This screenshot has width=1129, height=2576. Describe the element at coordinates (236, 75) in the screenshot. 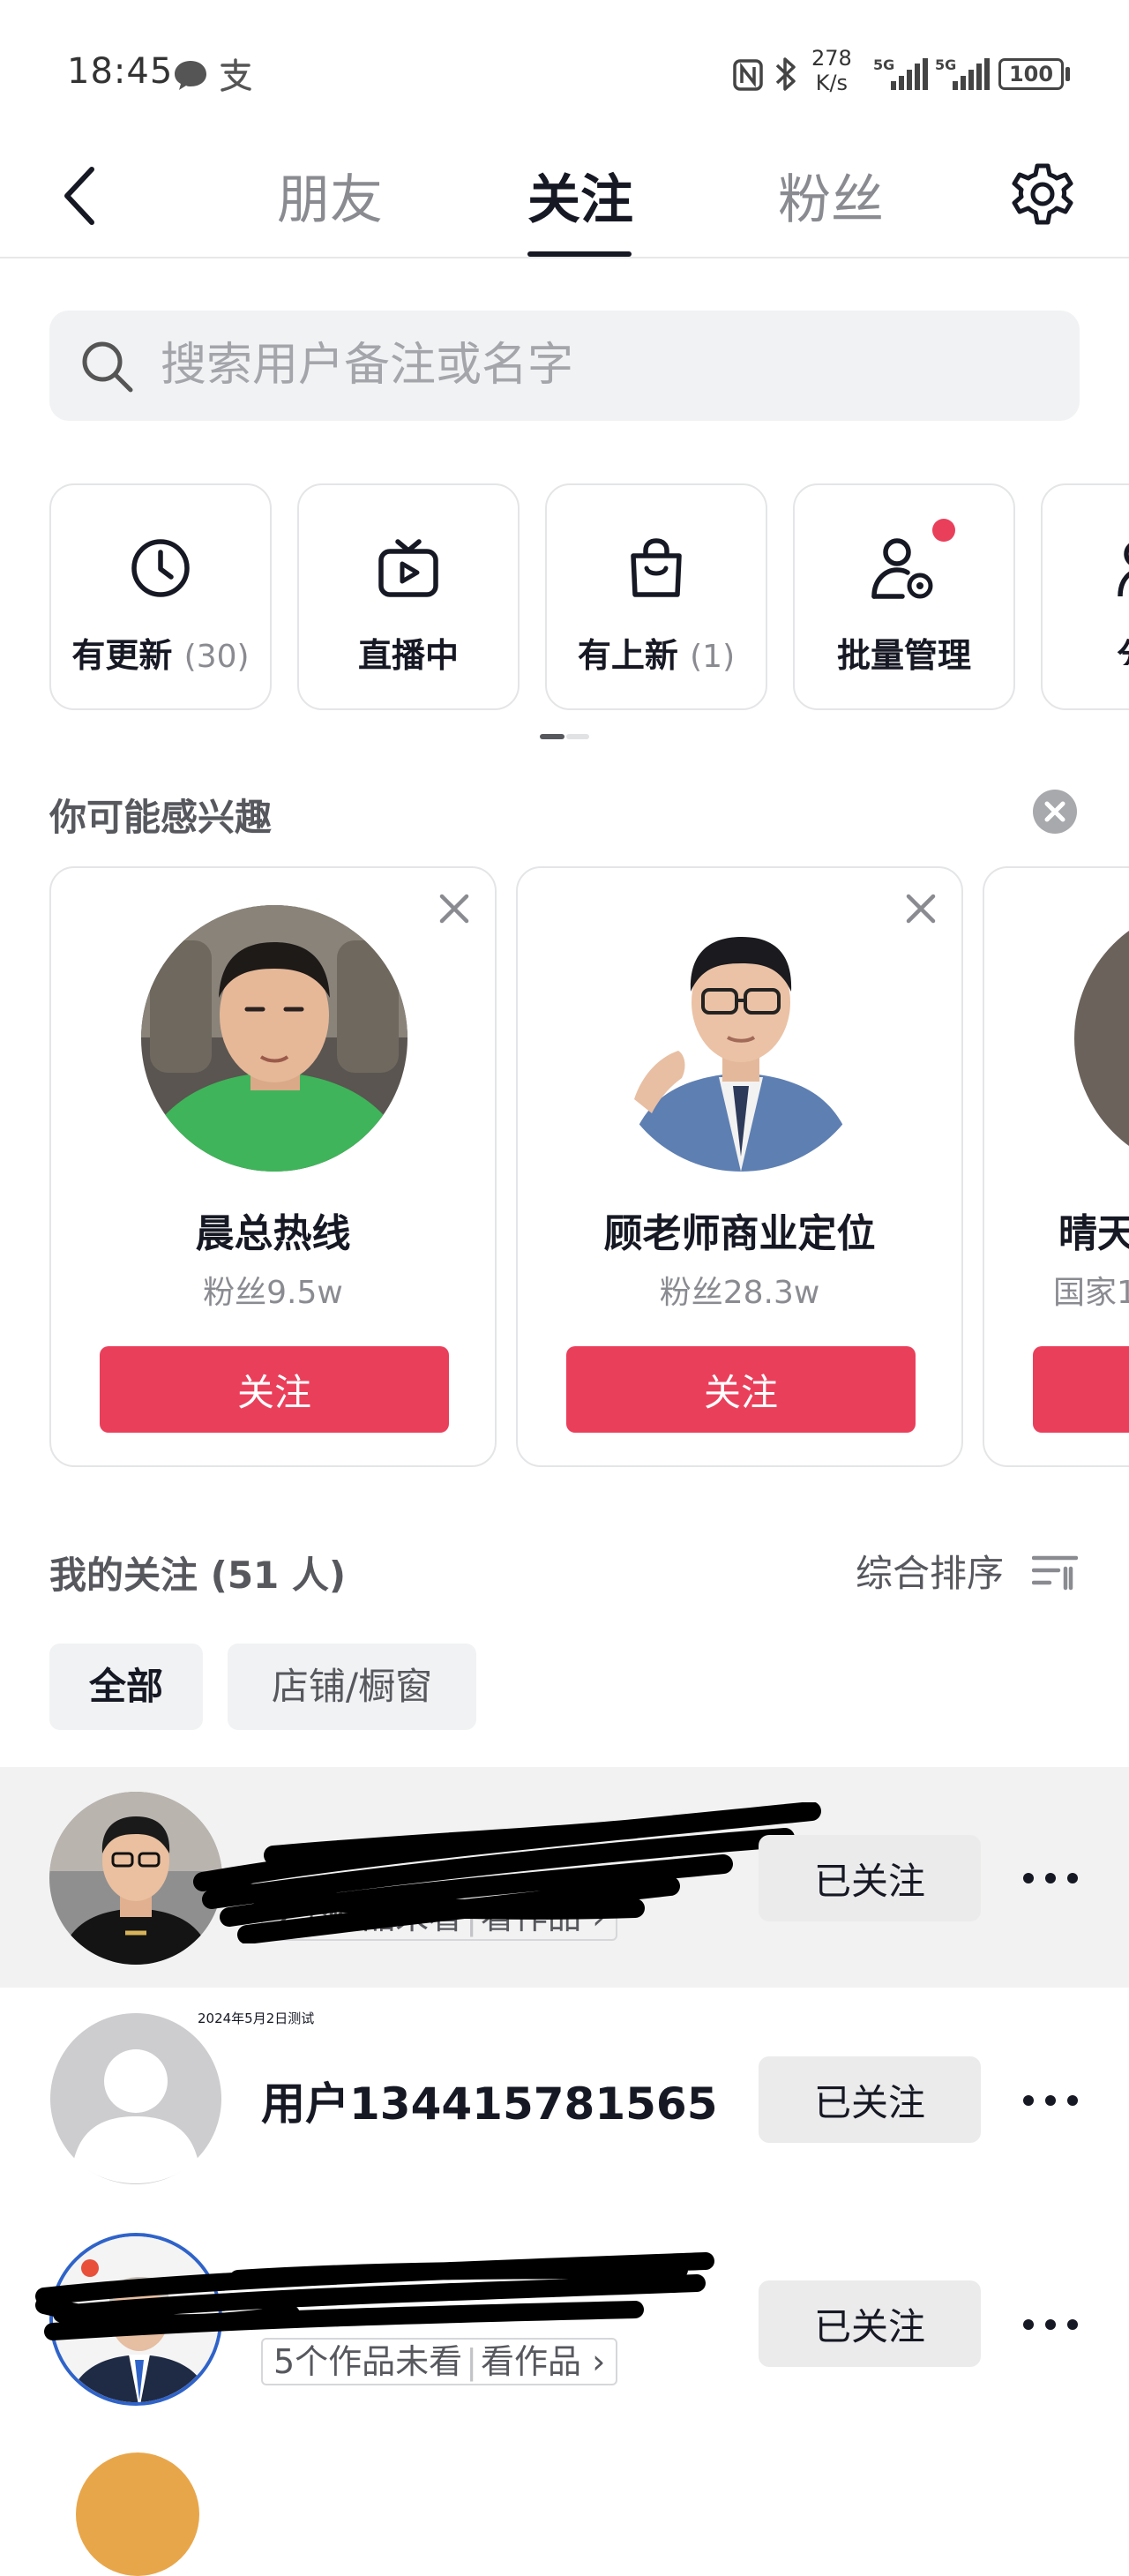

I see `pay-app-icon` at that location.